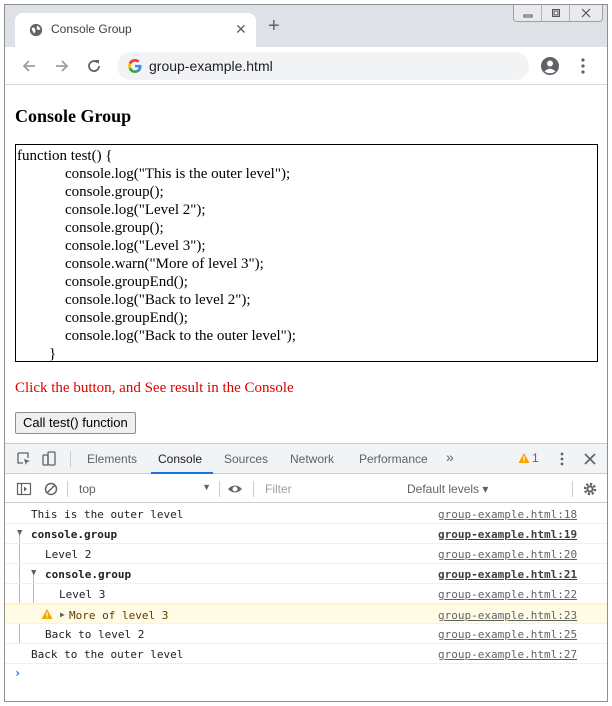 The height and width of the screenshot is (706, 612). What do you see at coordinates (393, 459) in the screenshot?
I see `tab-performance: Performance` at bounding box center [393, 459].